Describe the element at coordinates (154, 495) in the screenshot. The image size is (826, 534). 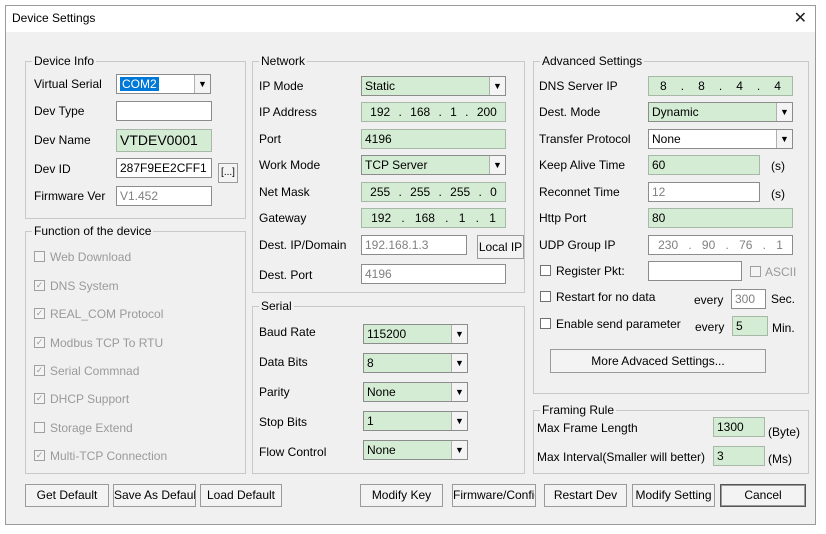
I see `save-as-default-button: Save As Default` at that location.